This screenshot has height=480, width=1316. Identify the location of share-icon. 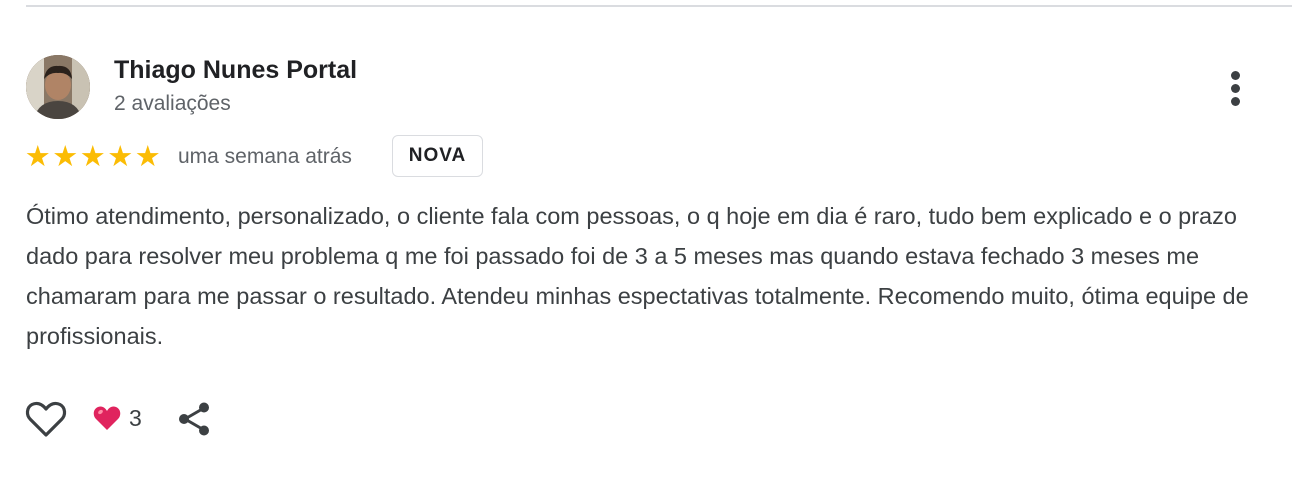
(194, 419).